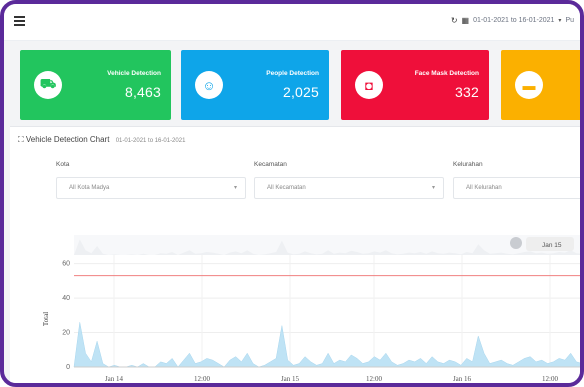 The height and width of the screenshot is (387, 584). What do you see at coordinates (46, 319) in the screenshot?
I see `y-axis-label: Total` at bounding box center [46, 319].